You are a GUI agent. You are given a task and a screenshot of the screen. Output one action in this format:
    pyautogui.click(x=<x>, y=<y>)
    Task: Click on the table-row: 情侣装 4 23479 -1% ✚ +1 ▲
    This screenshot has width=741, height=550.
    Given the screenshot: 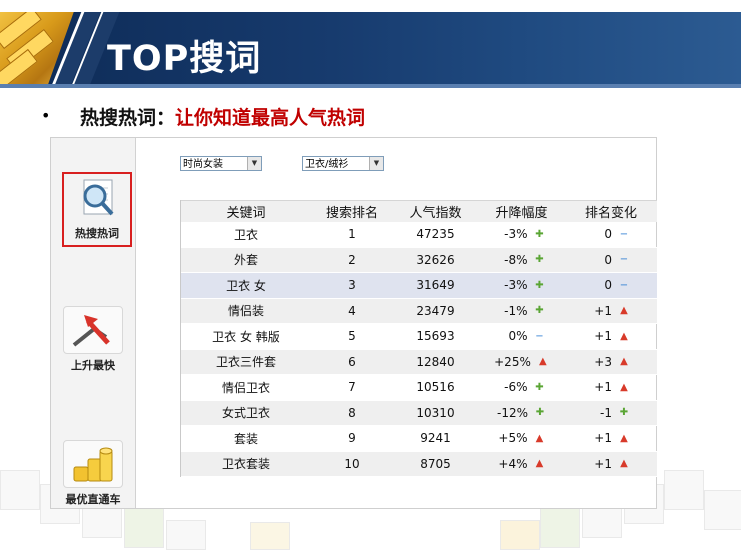 What is the action you would take?
    pyautogui.click(x=419, y=311)
    